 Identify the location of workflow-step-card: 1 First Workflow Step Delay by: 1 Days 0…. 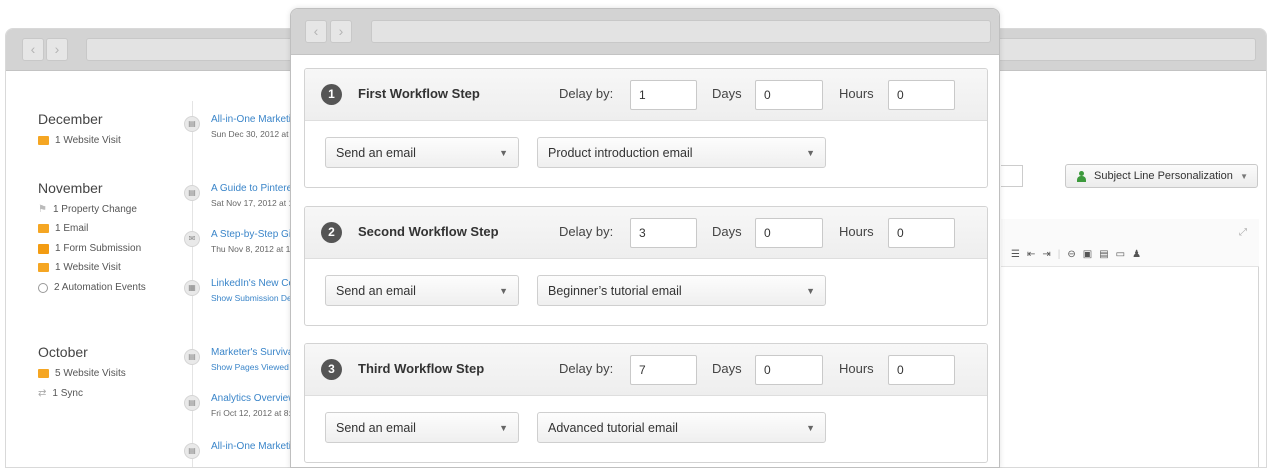
(646, 128).